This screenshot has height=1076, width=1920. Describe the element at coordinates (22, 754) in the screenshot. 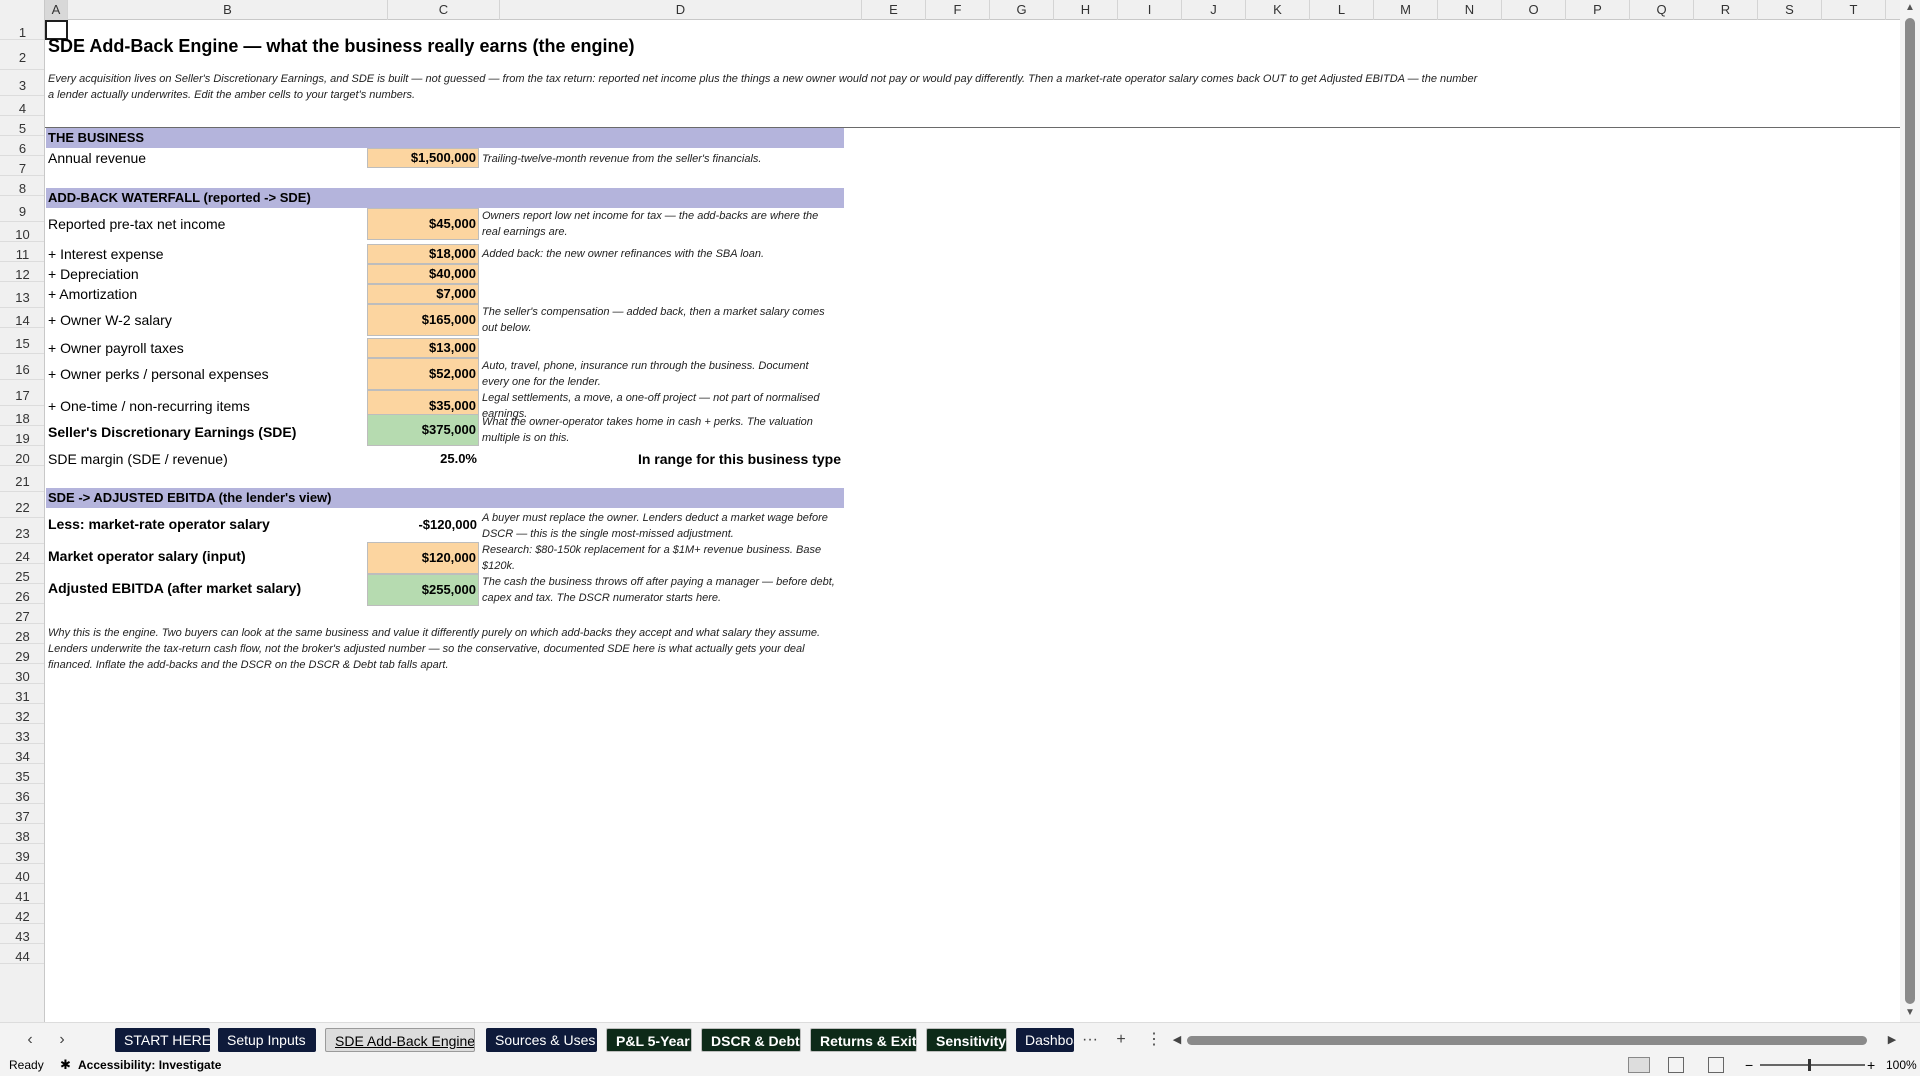

I see `row-header-34: 34` at that location.